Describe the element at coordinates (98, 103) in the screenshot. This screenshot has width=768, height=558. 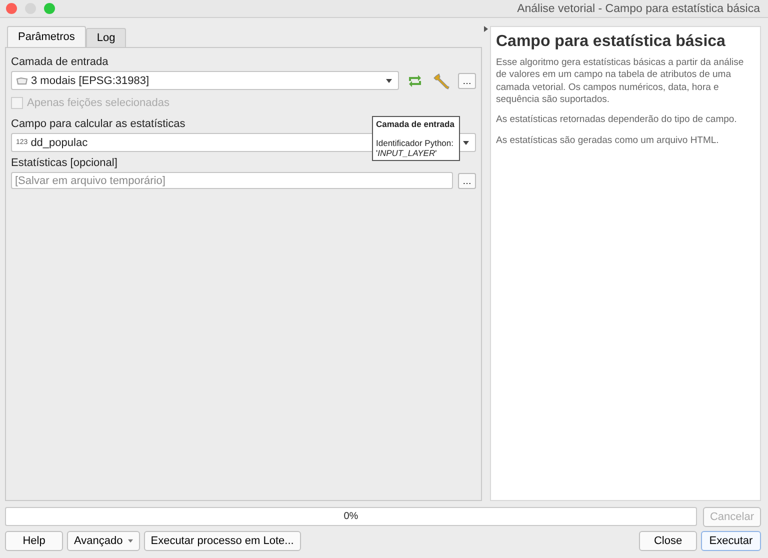
I see `checkbox-label: Apenas feições selecionadas` at that location.